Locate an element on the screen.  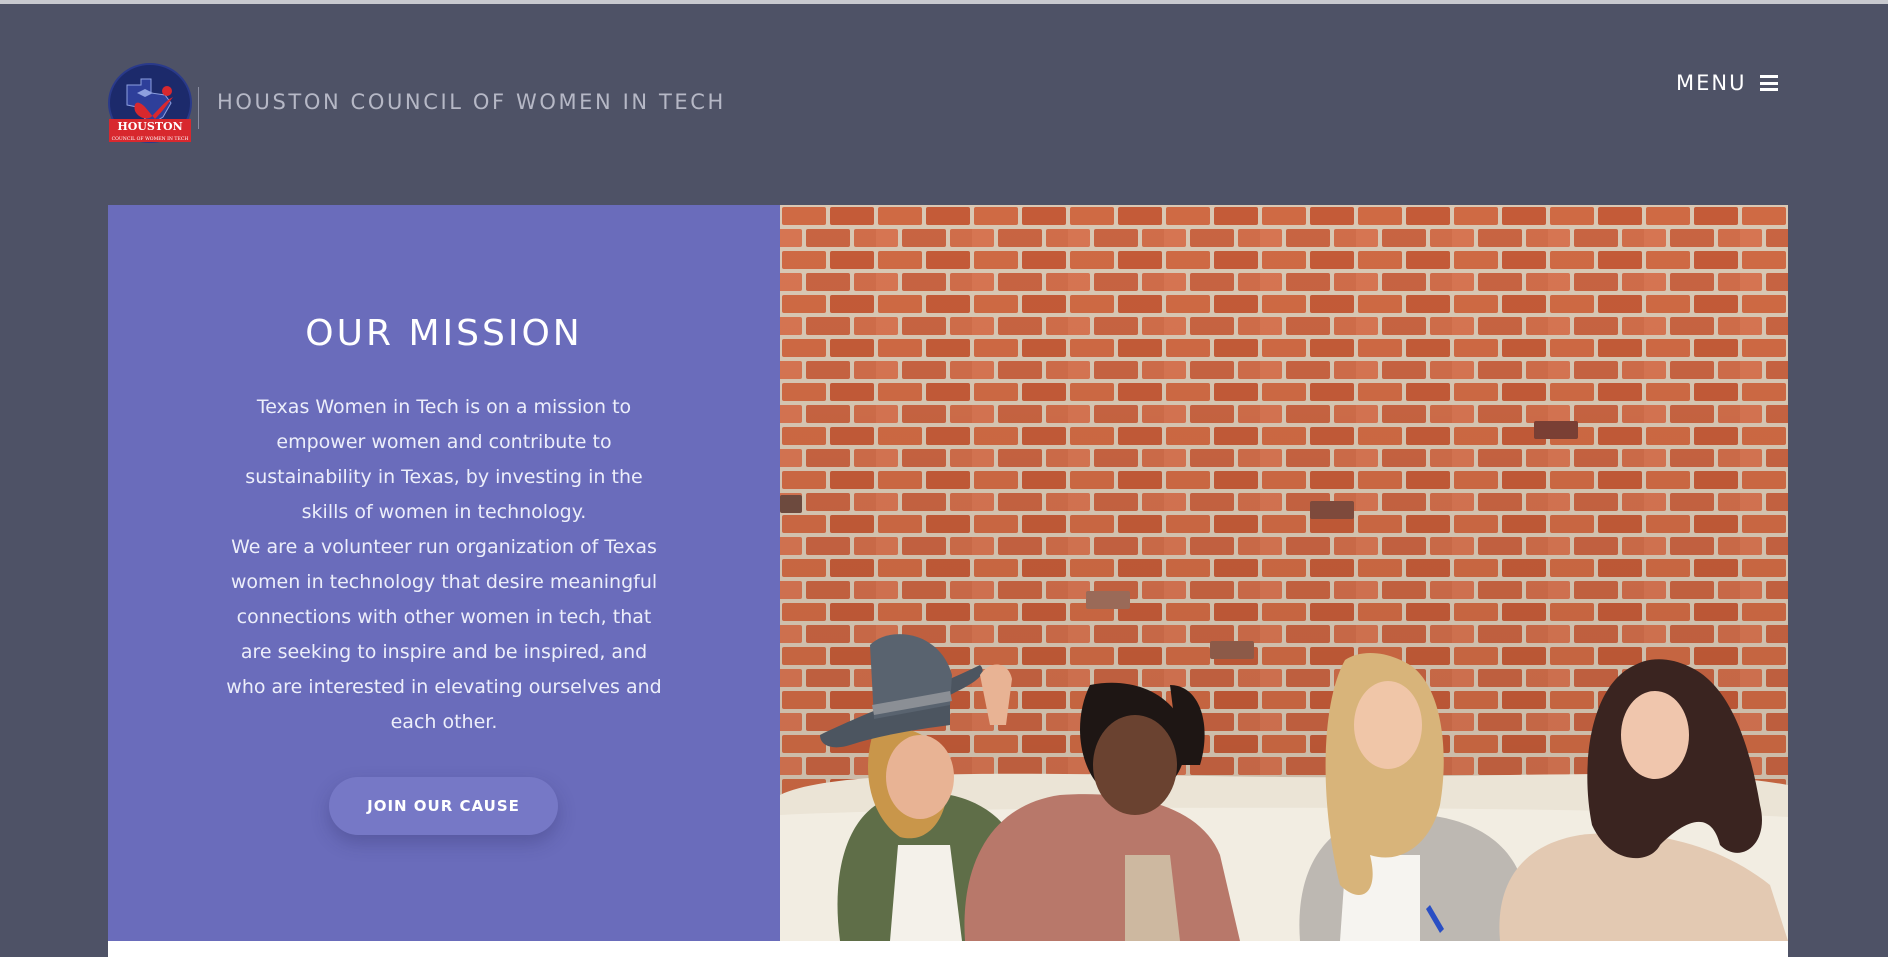
mission-heading: OUR MISSION is located at coordinates (444, 333).